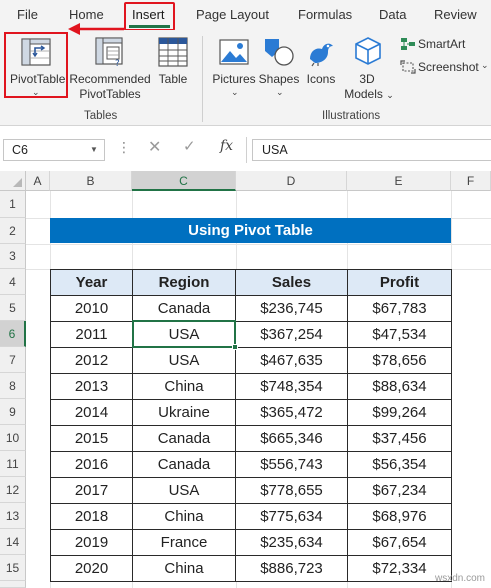  I want to click on enter-check-icon: ✓, so click(189, 146).